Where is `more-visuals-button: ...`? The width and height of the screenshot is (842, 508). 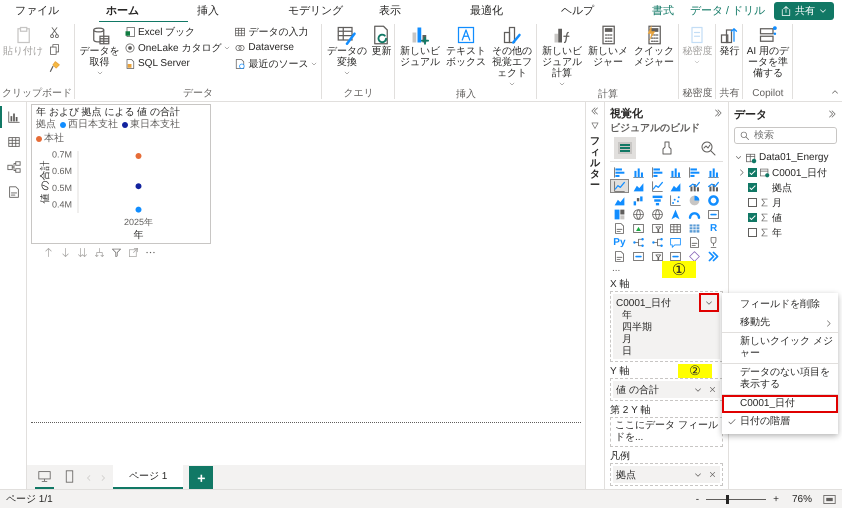 more-visuals-button: ... is located at coordinates (616, 269).